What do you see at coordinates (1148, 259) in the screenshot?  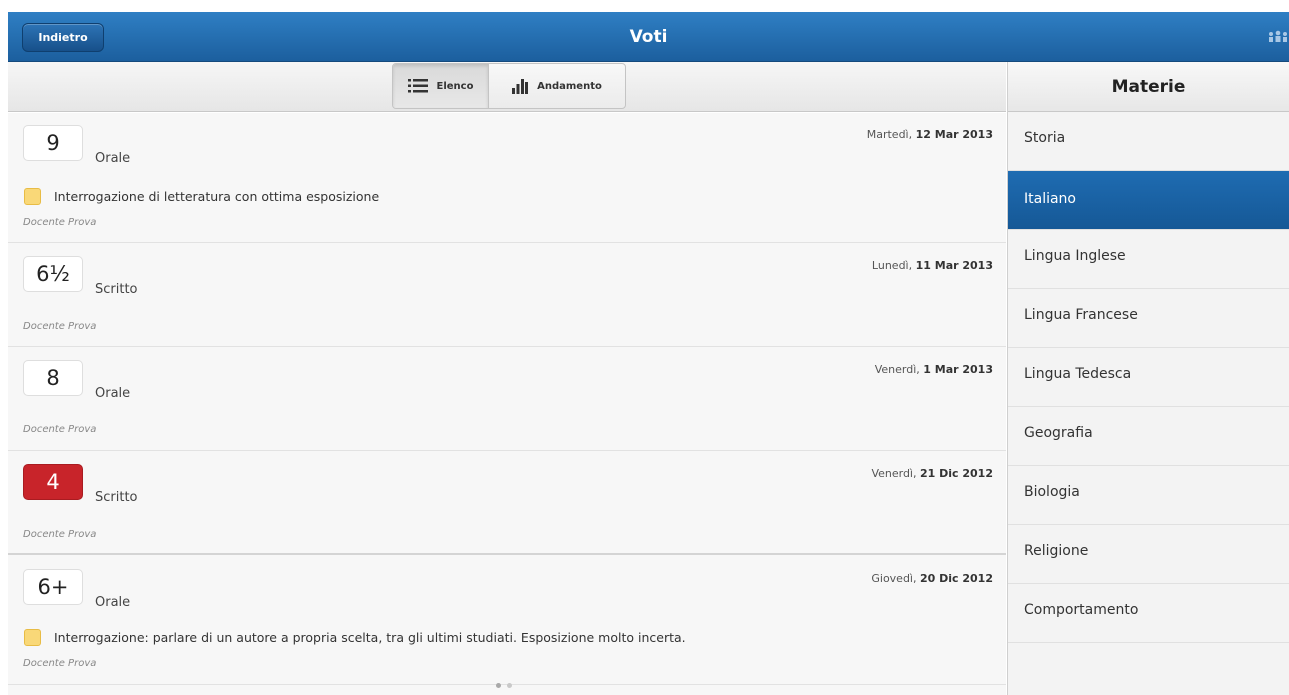 I see `sidebar-item-lingua-inglese: Lingua Inglese` at bounding box center [1148, 259].